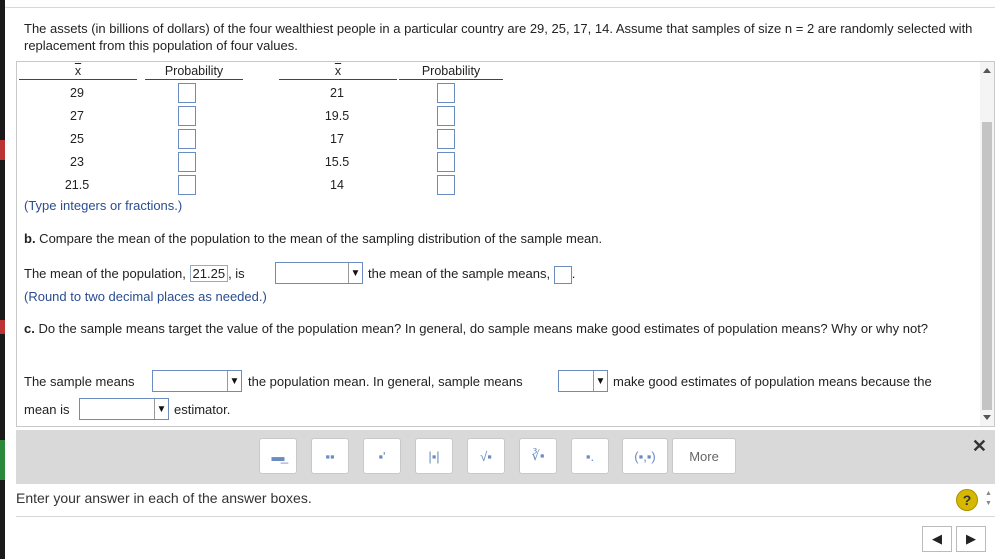 Image resolution: width=995 pixels, height=559 pixels. What do you see at coordinates (562, 274) in the screenshot?
I see `sample-means-mean-input` at bounding box center [562, 274].